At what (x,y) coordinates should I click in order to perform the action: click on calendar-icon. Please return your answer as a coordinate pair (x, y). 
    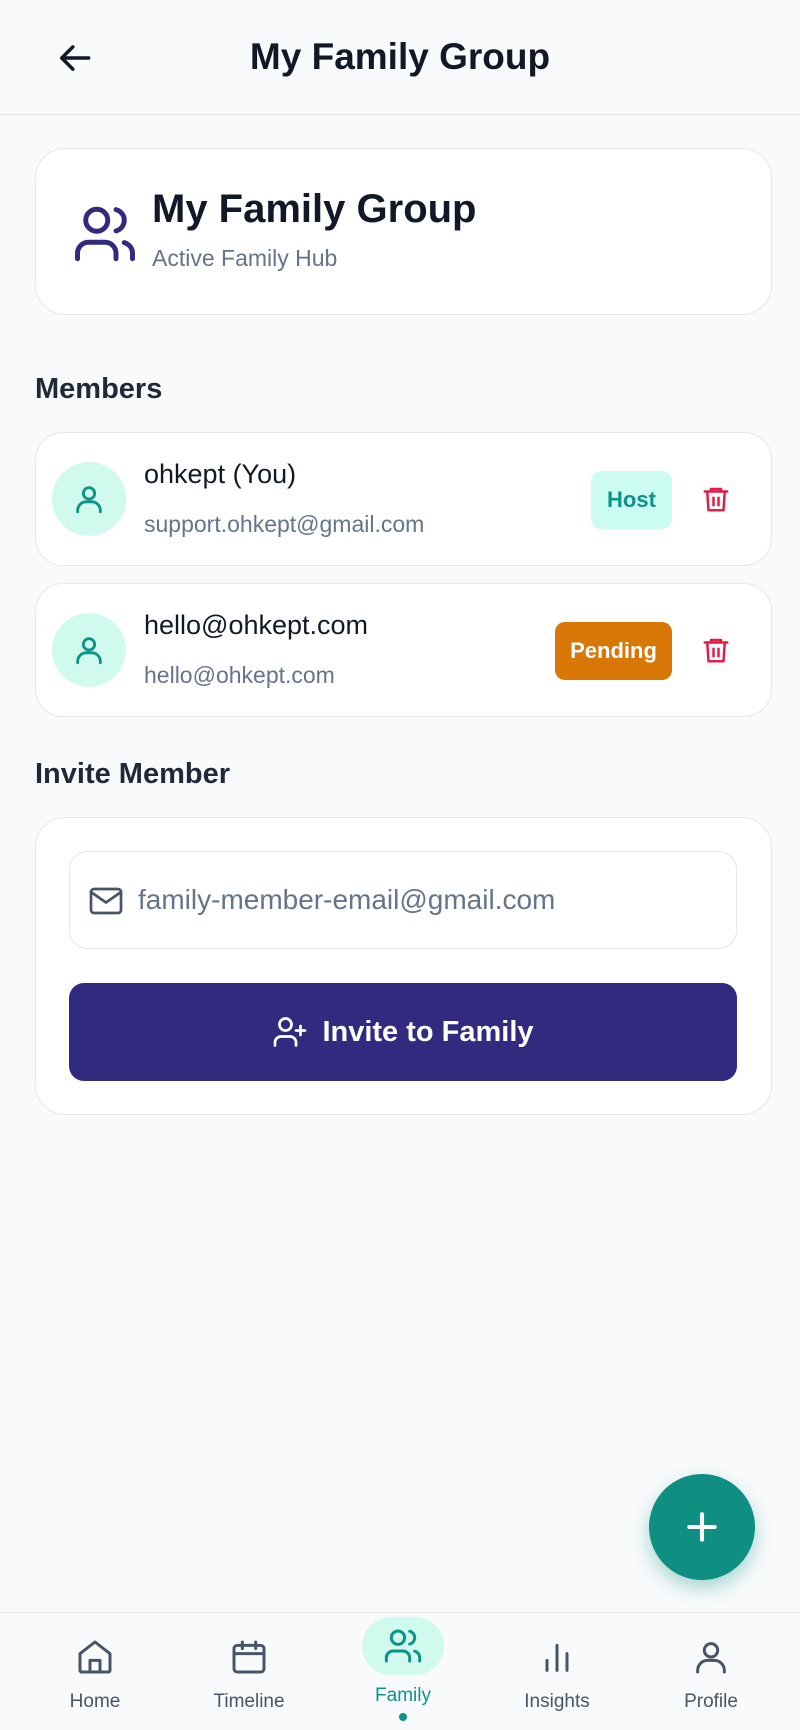
    Looking at the image, I should click on (249, 1657).